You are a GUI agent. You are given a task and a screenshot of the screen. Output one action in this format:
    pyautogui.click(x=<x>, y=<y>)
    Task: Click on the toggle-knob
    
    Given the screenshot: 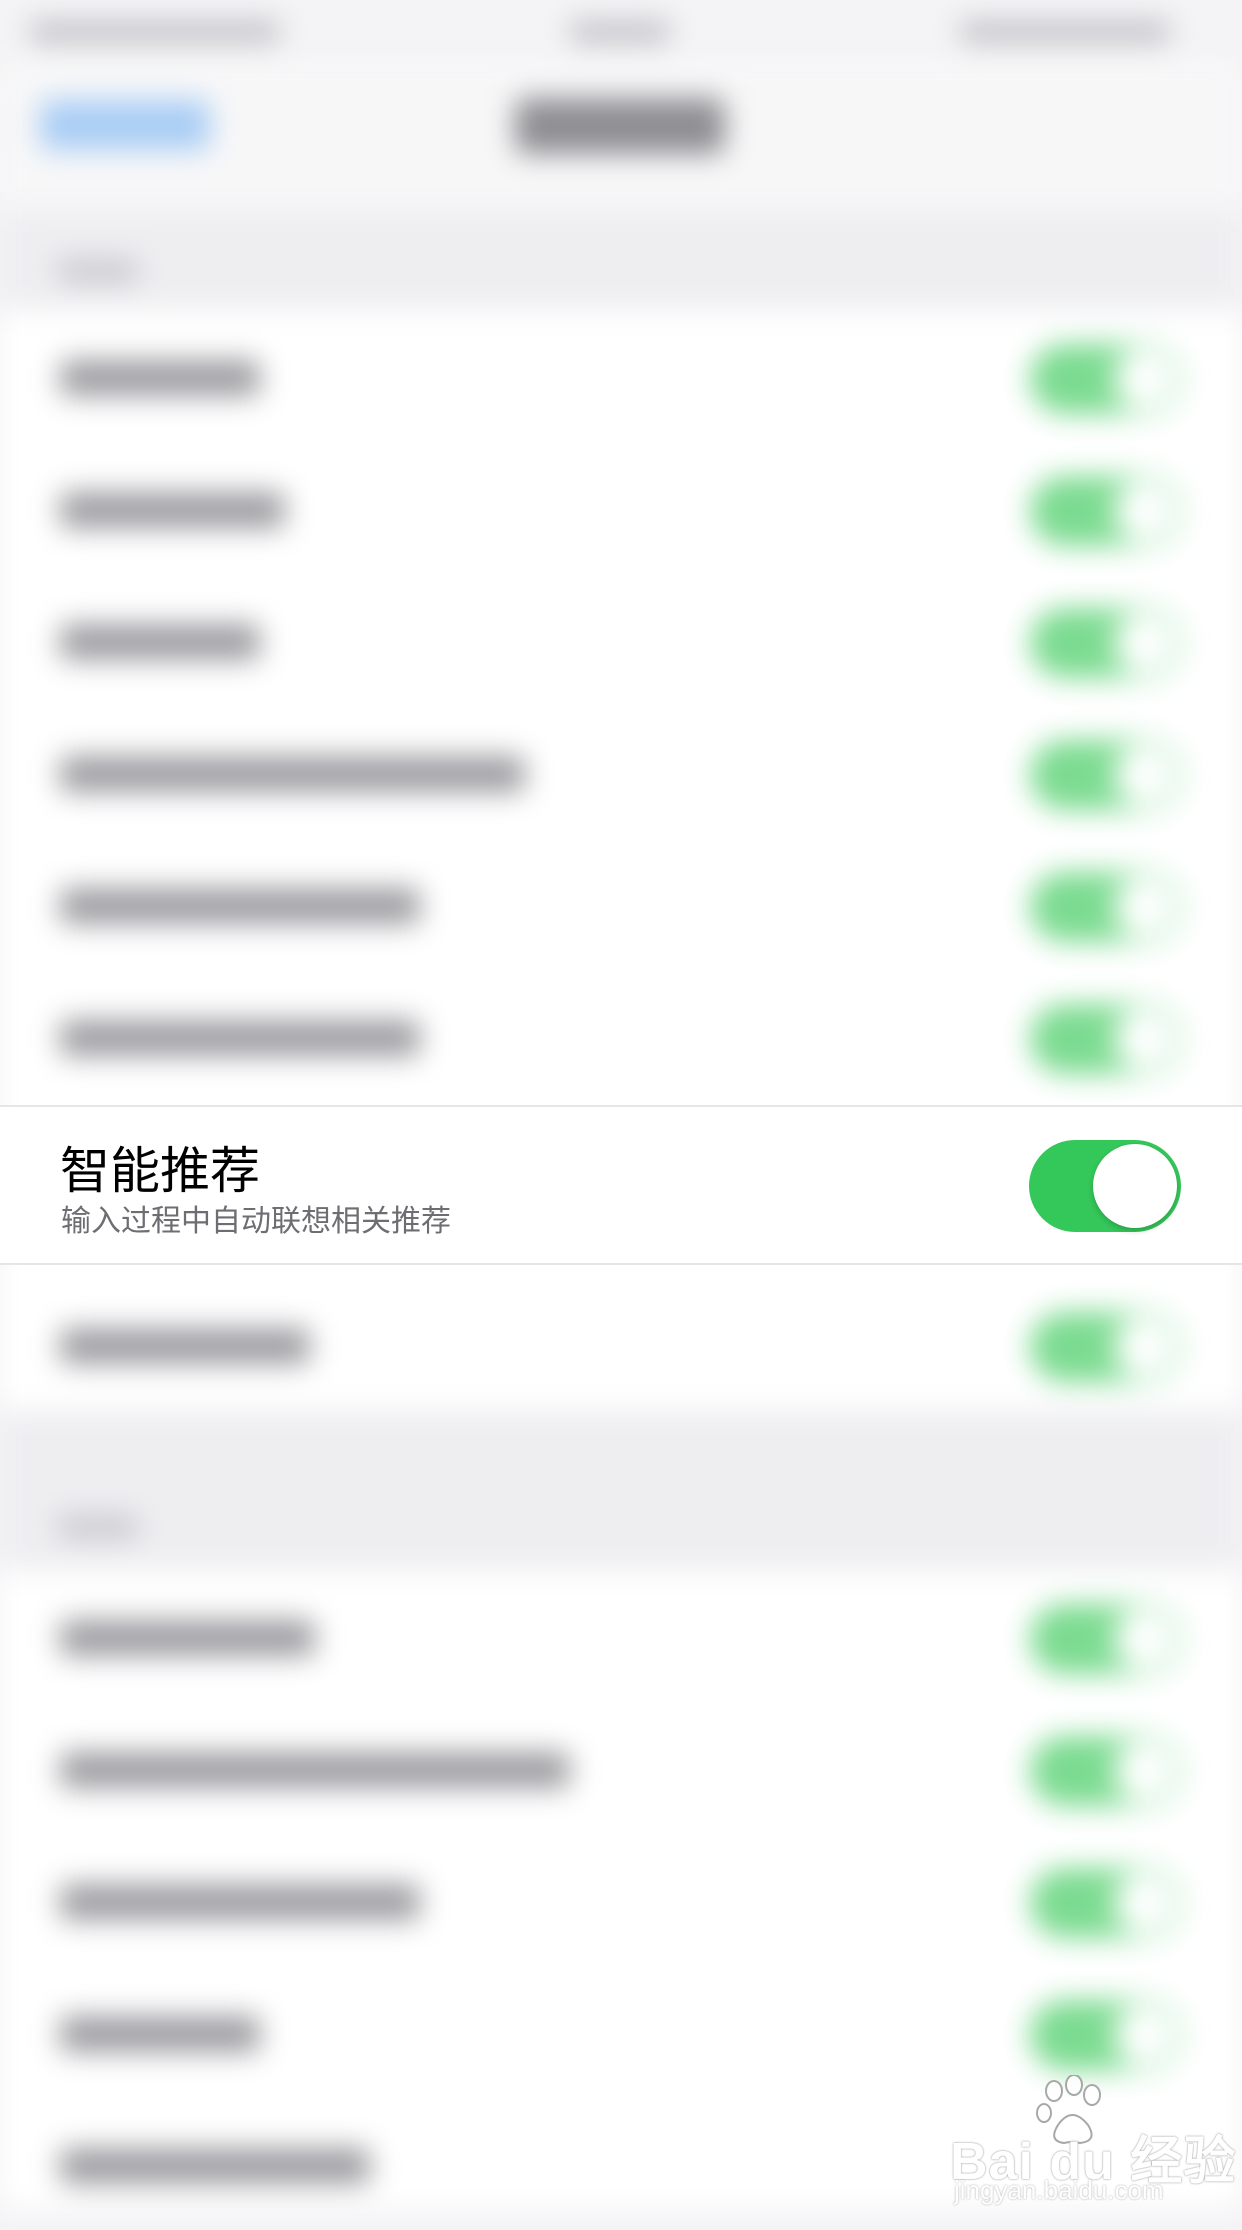 What is the action you would take?
    pyautogui.click(x=1135, y=1186)
    